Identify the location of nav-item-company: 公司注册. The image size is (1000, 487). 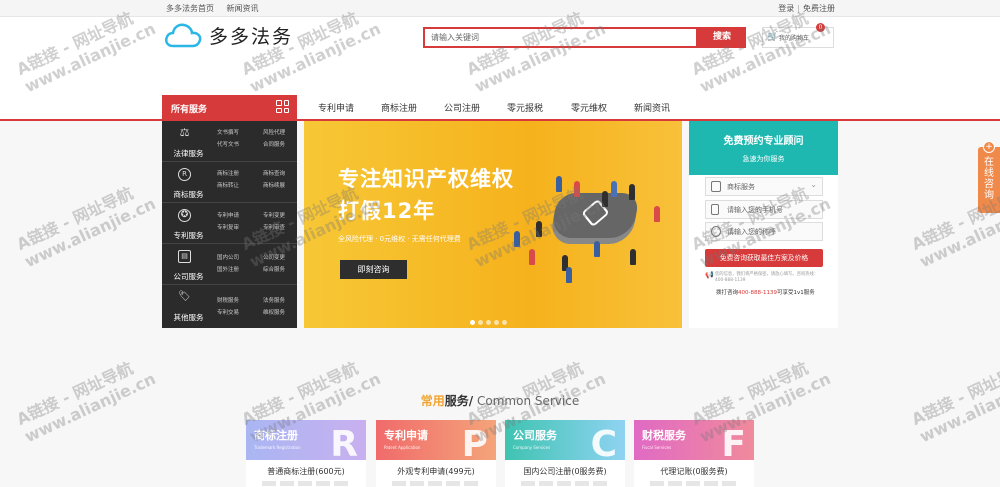
(462, 107).